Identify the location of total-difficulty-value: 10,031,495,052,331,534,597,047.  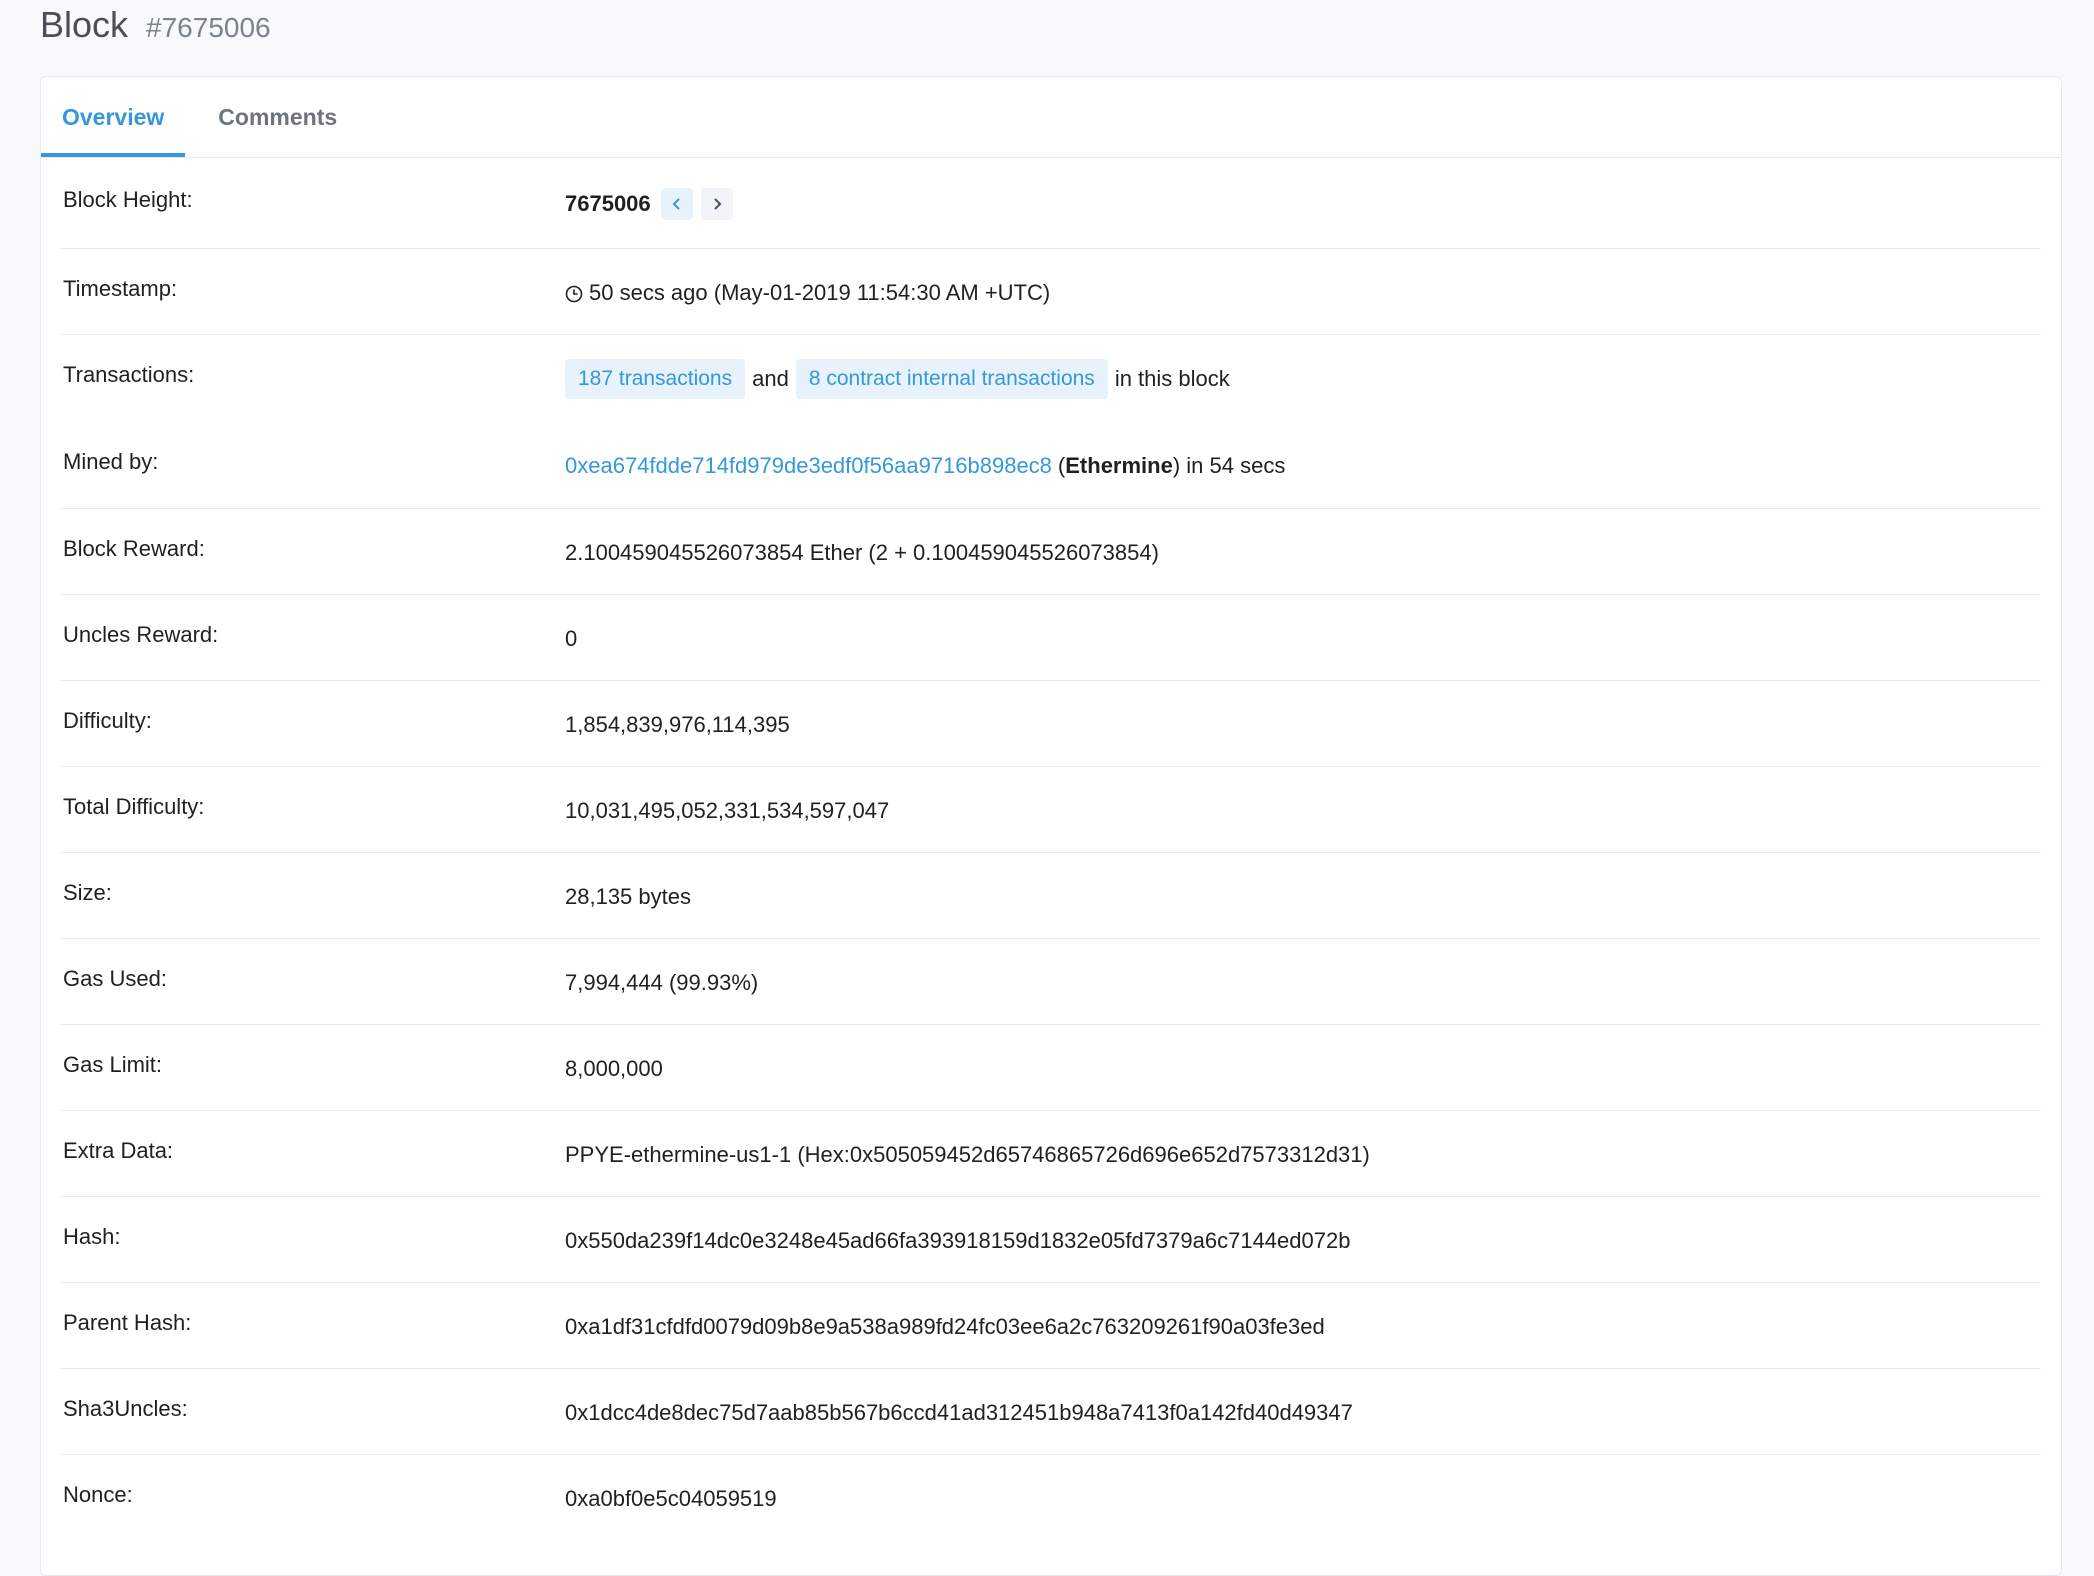
(727, 810).